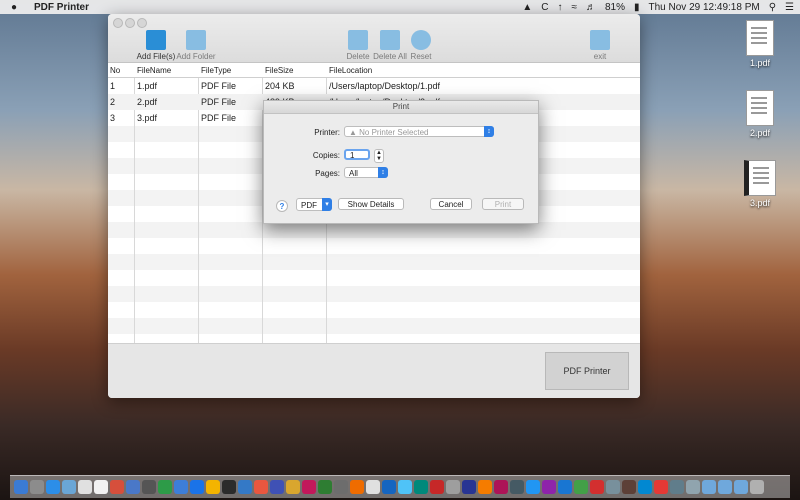 This screenshot has width=800, height=500. What do you see at coordinates (142, 23) in the screenshot?
I see `zoom-window-button` at bounding box center [142, 23].